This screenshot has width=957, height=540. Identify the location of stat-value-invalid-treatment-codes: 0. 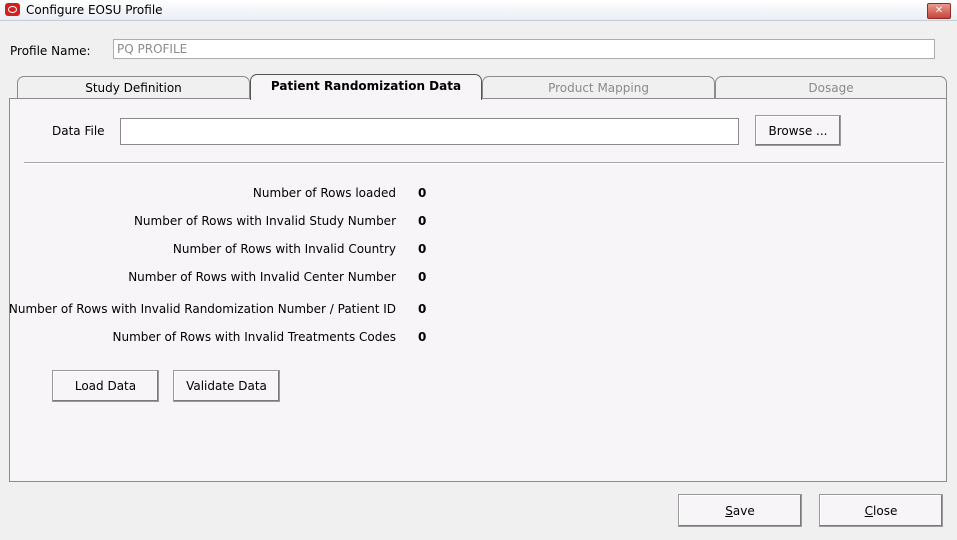
(422, 337).